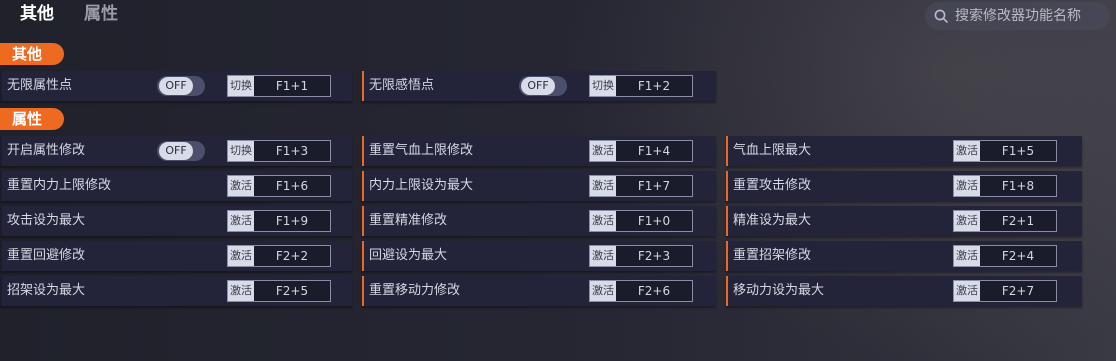 This screenshot has height=361, width=1116. What do you see at coordinates (654, 86) in the screenshot?
I see `hotkey-key: F1+2` at bounding box center [654, 86].